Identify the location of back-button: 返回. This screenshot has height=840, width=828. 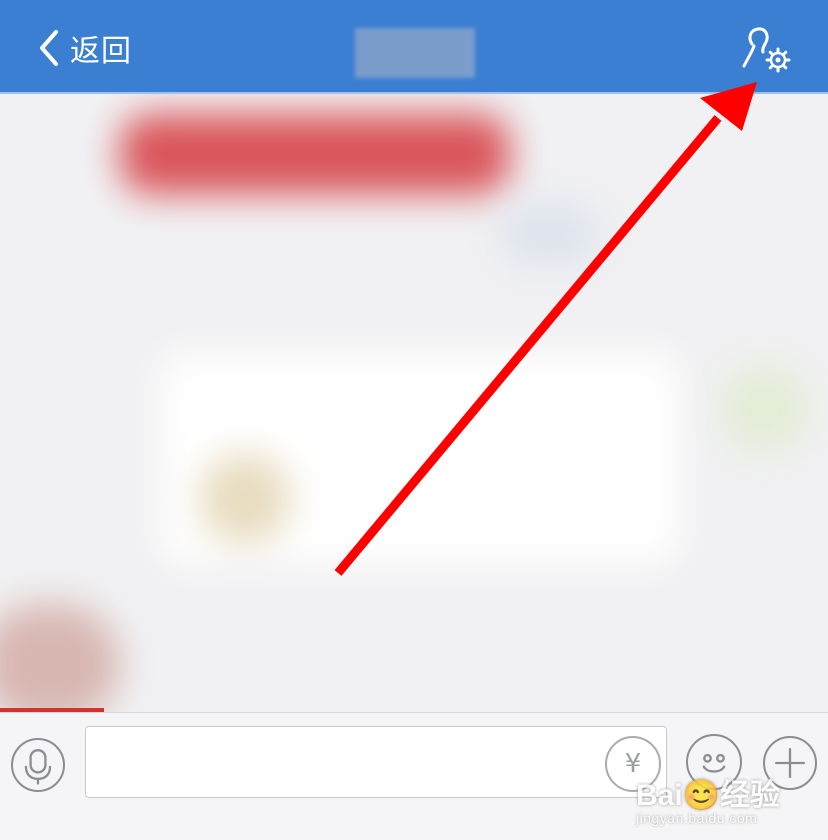
(84, 48).